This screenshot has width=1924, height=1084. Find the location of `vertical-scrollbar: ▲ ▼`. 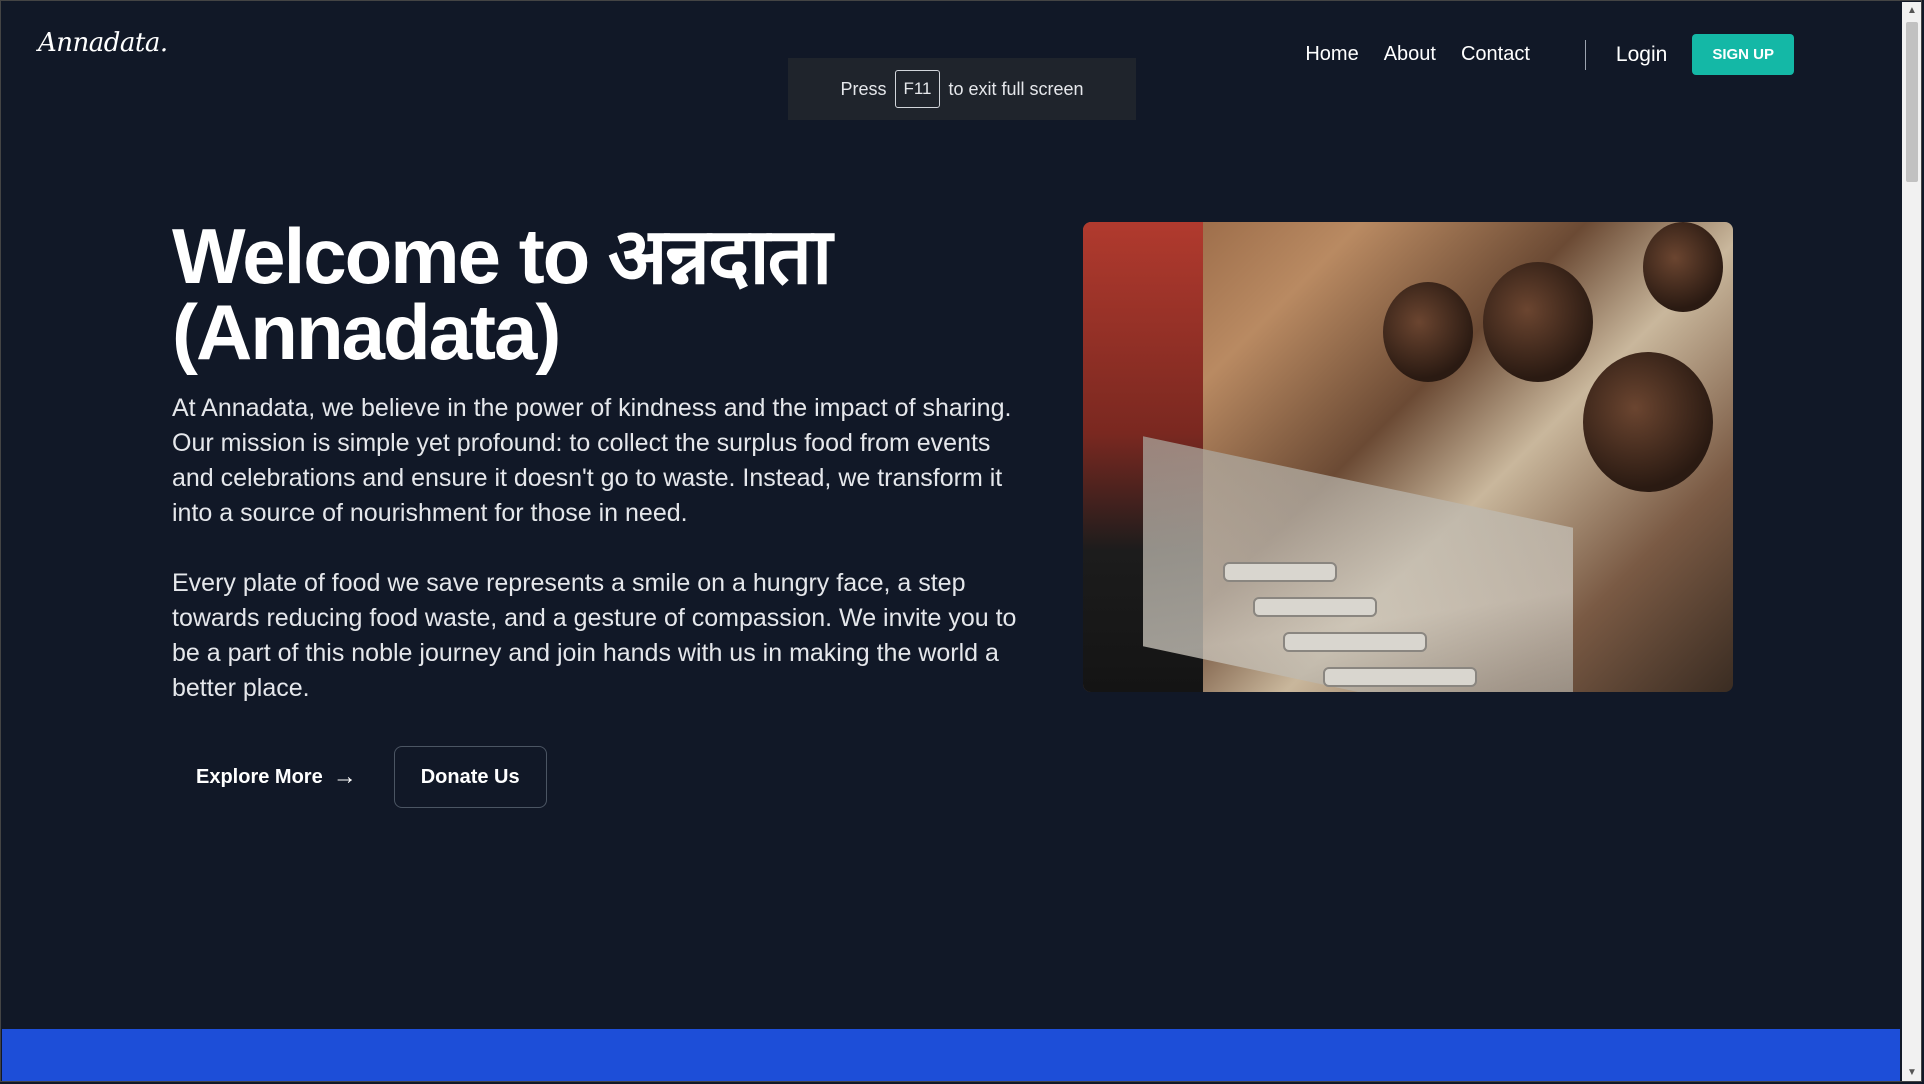

vertical-scrollbar: ▲ ▼ is located at coordinates (1912, 542).